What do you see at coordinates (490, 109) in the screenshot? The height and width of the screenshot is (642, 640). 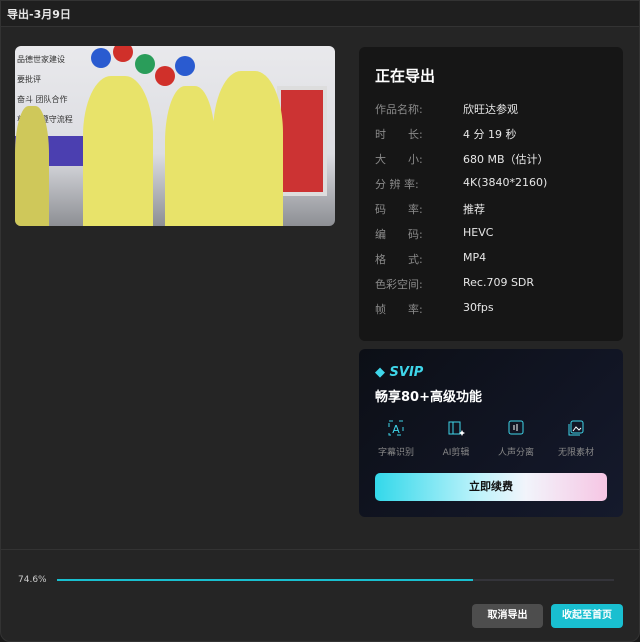 I see `info-value: 欣旺达参观` at bounding box center [490, 109].